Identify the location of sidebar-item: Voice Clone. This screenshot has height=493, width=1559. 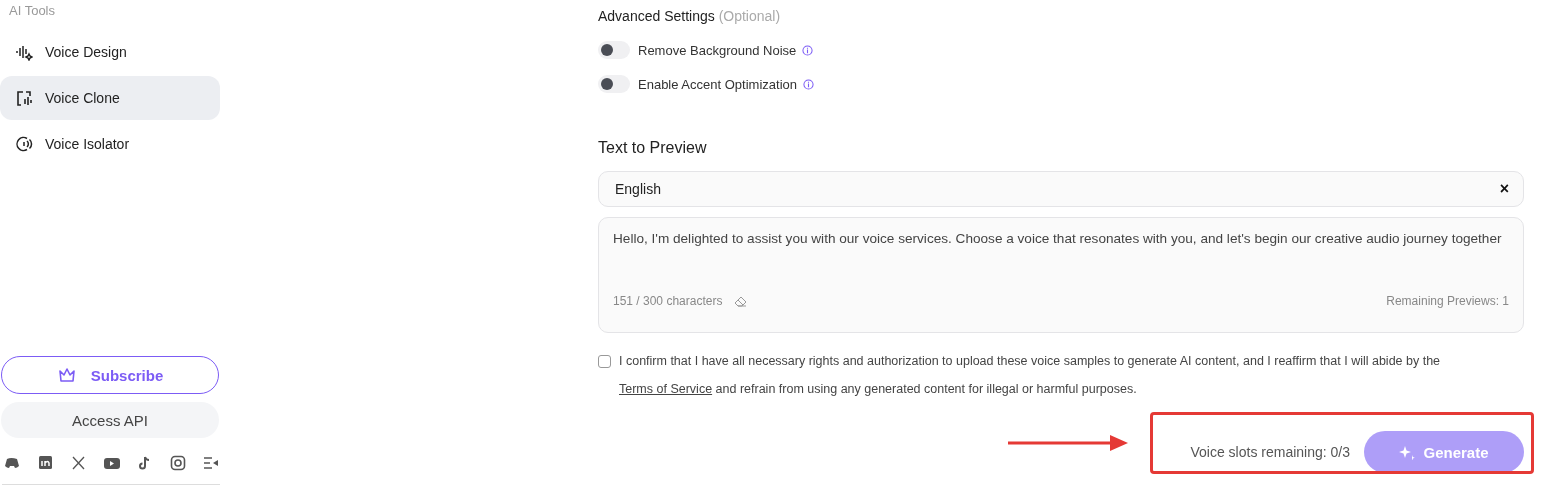
(110, 98).